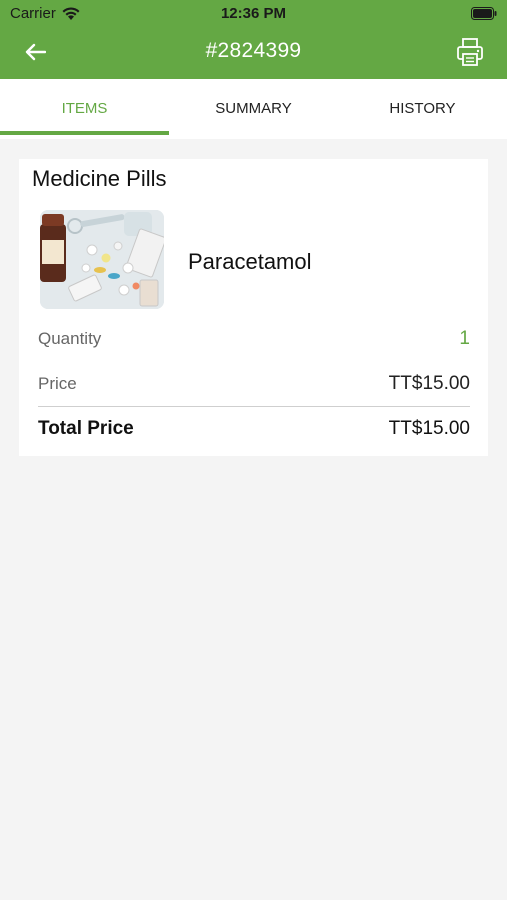 This screenshot has height=900, width=507. I want to click on active-tab-indicator, so click(84, 133).